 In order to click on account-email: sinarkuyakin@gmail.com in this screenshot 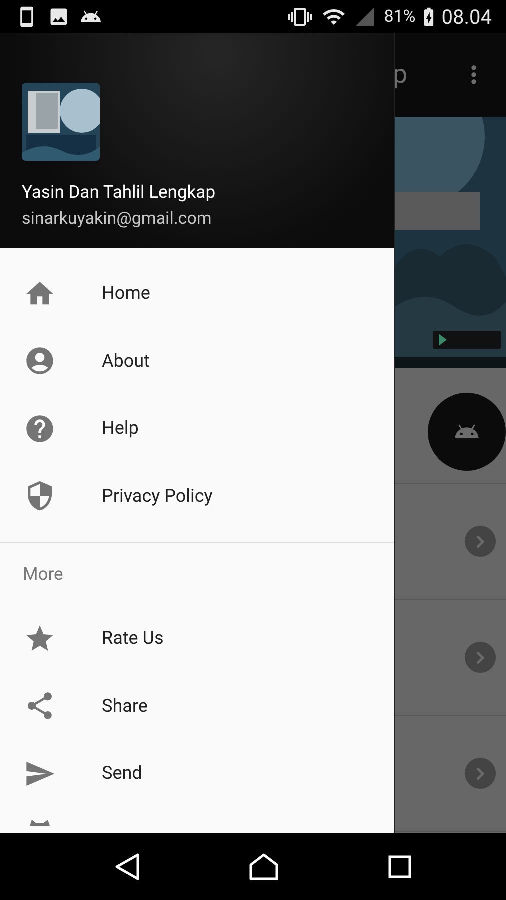, I will do `click(117, 219)`.